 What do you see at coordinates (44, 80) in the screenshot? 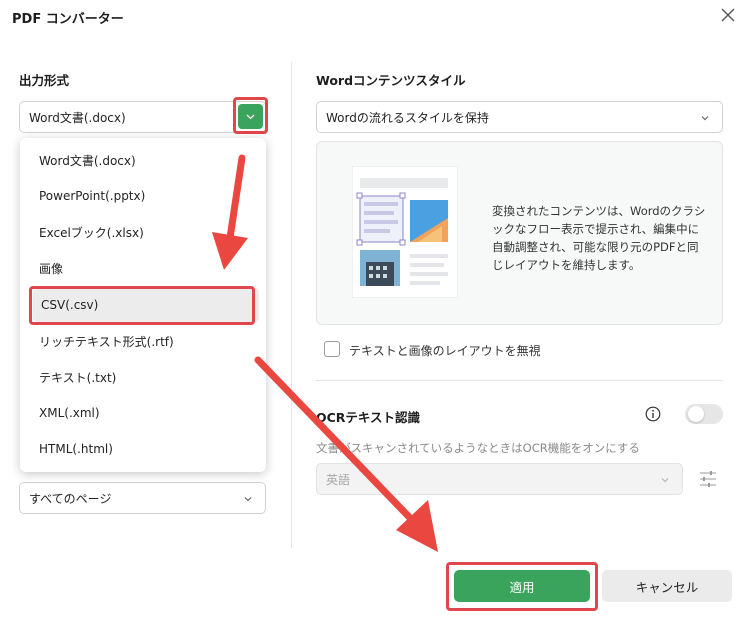
I see `output-format-label: 出力形式` at bounding box center [44, 80].